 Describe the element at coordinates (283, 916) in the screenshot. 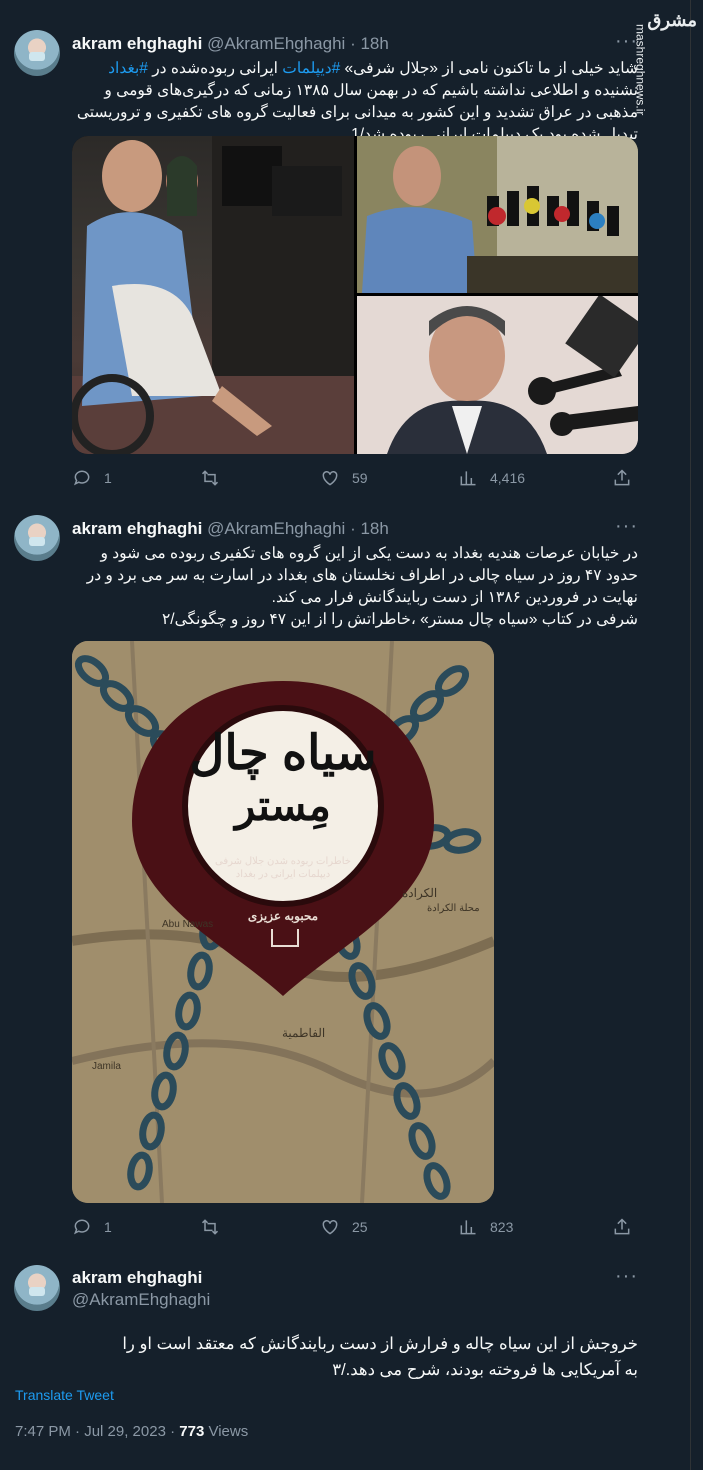

I see `book-author: محبوبه عزیزی` at that location.